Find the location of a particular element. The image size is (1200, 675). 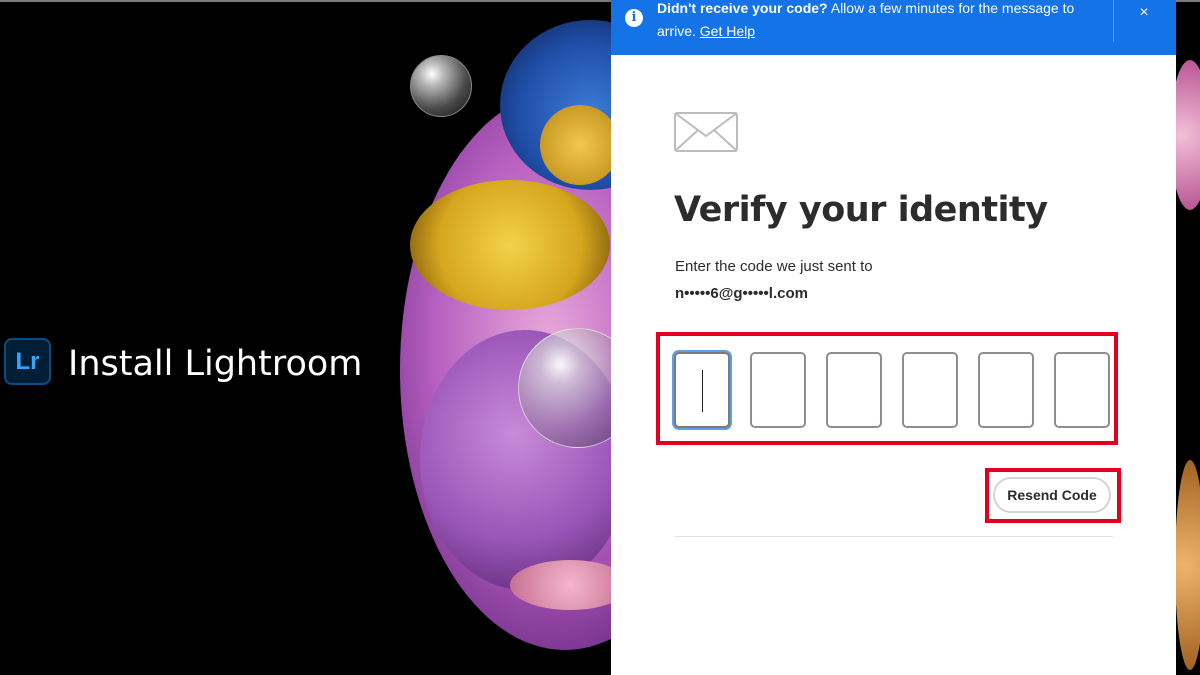

resend-code-button: Resend Code is located at coordinates (1052, 495).